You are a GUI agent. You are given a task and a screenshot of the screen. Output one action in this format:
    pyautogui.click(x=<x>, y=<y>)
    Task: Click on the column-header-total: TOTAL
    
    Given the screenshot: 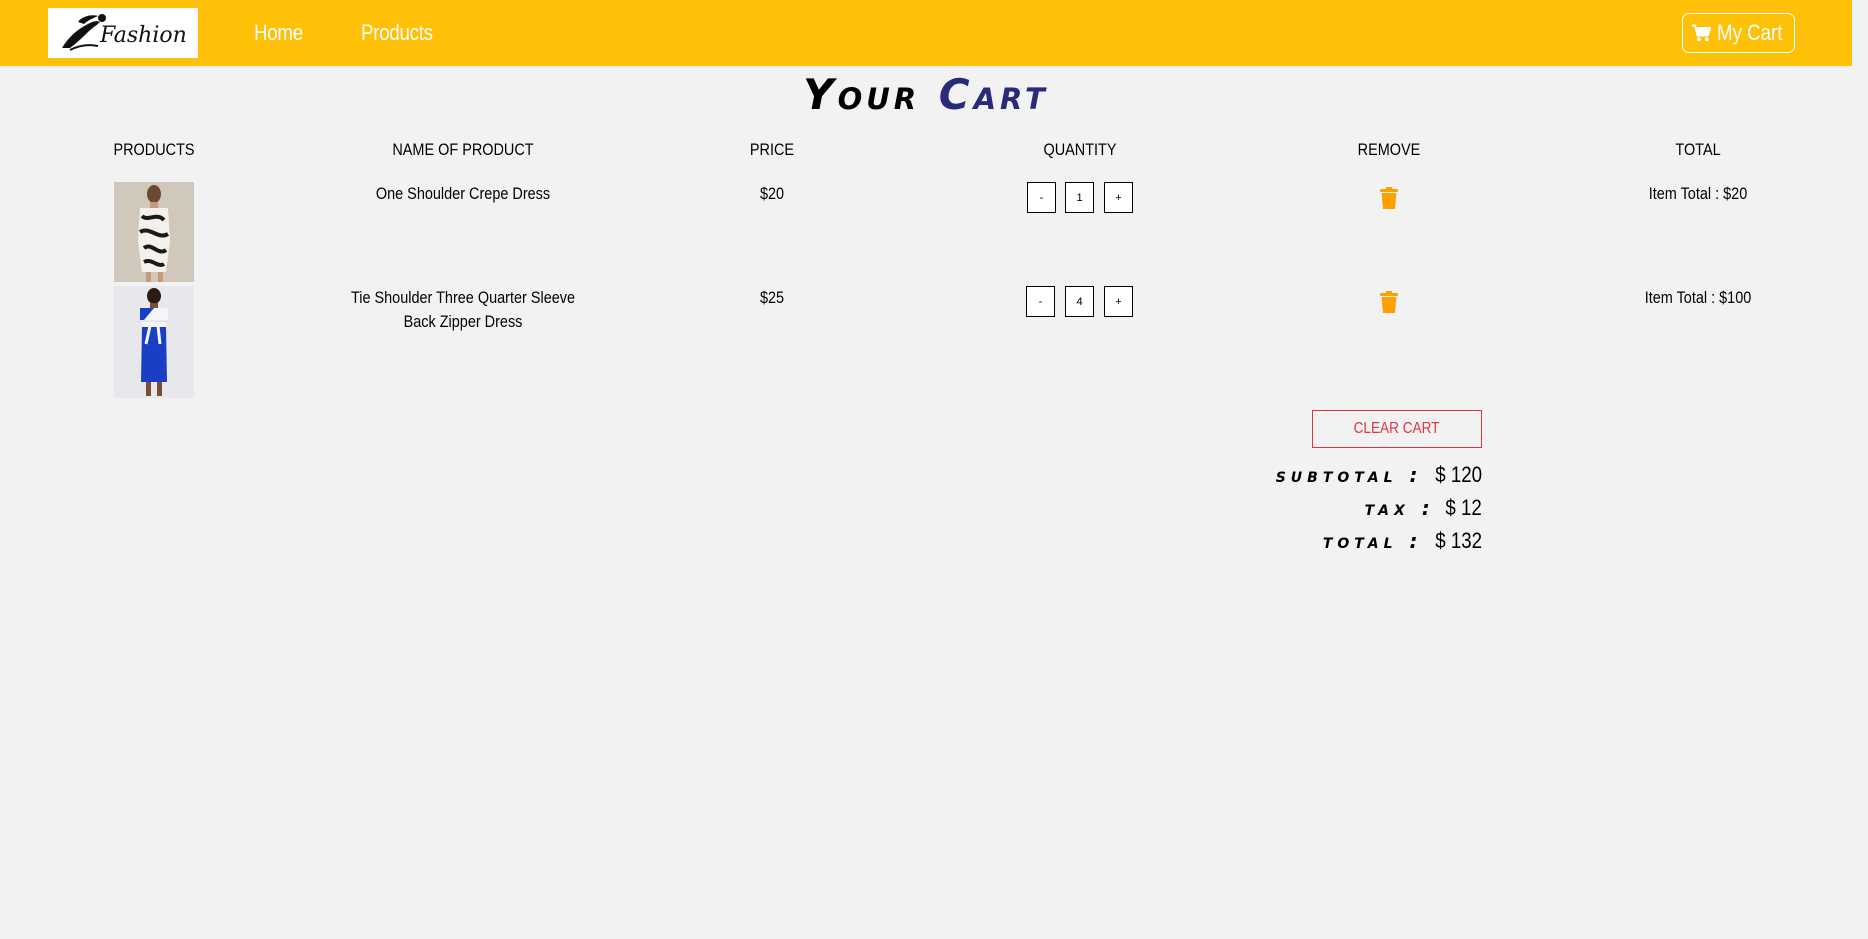 What is the action you would take?
    pyautogui.click(x=1698, y=149)
    